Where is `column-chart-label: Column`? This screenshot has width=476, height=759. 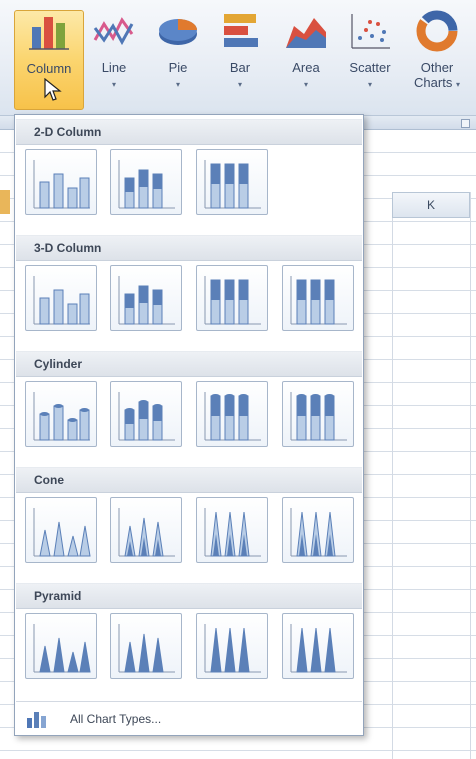 column-chart-label: Column is located at coordinates (49, 68).